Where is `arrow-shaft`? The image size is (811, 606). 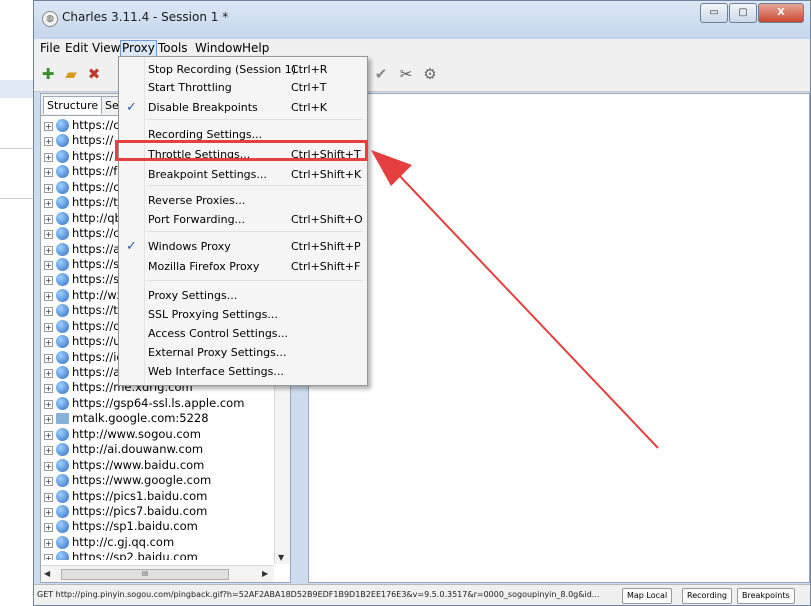 arrow-shaft is located at coordinates (527, 310).